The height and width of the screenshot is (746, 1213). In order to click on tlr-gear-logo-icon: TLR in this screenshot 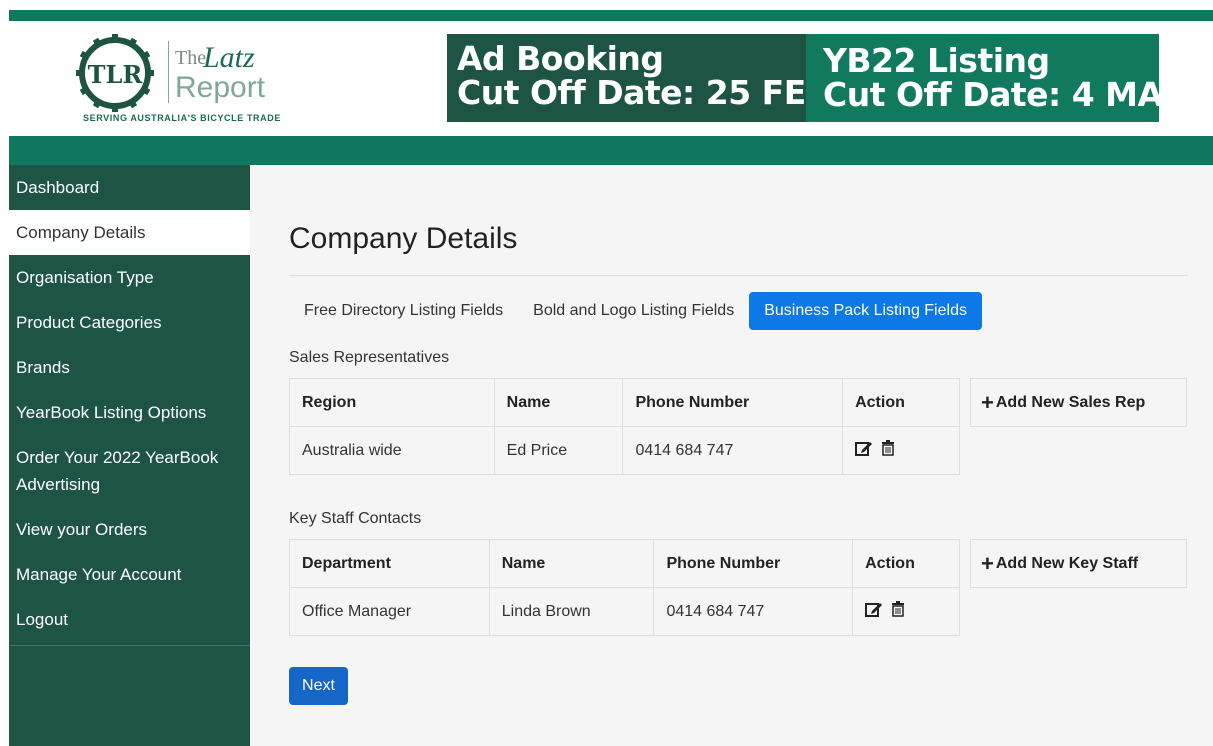, I will do `click(115, 73)`.